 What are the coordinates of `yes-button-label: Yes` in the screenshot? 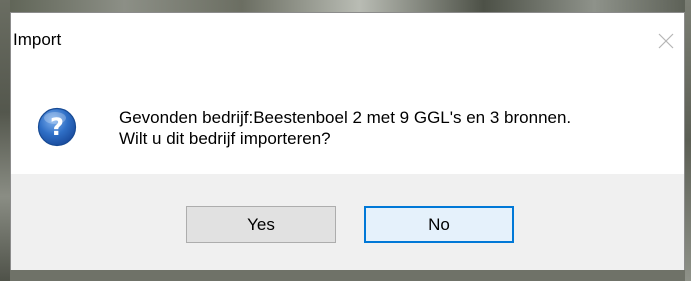 It's located at (261, 224).